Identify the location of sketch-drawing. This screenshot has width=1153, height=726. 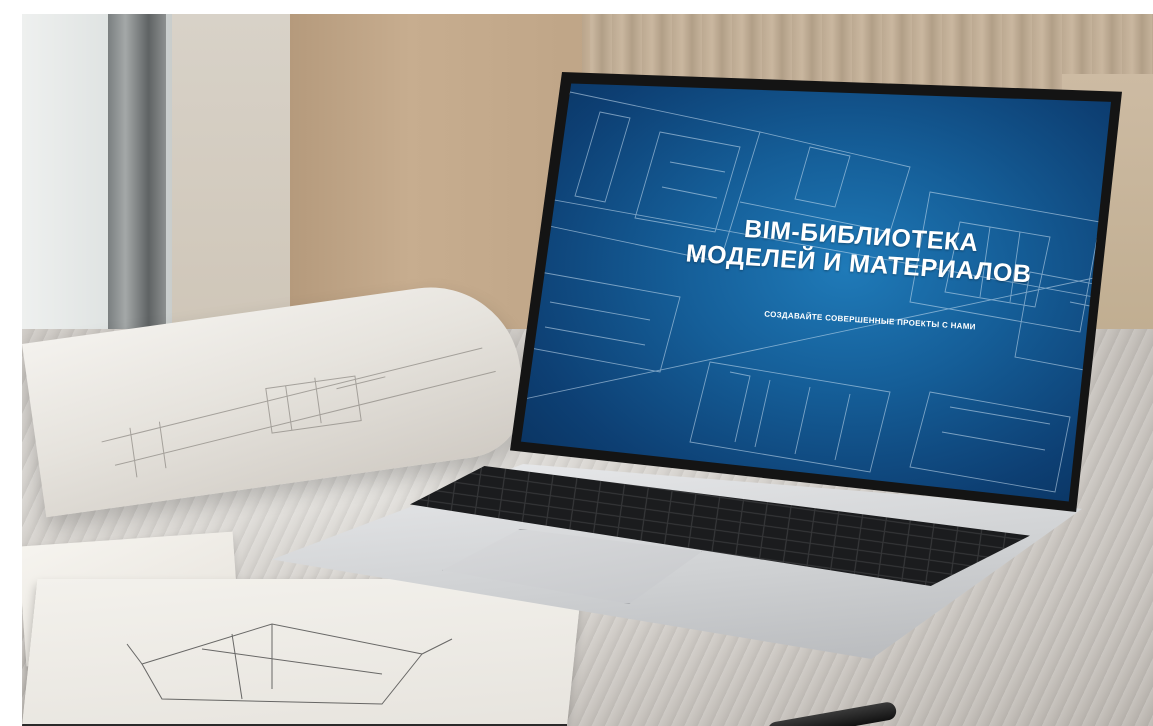
(289, 664).